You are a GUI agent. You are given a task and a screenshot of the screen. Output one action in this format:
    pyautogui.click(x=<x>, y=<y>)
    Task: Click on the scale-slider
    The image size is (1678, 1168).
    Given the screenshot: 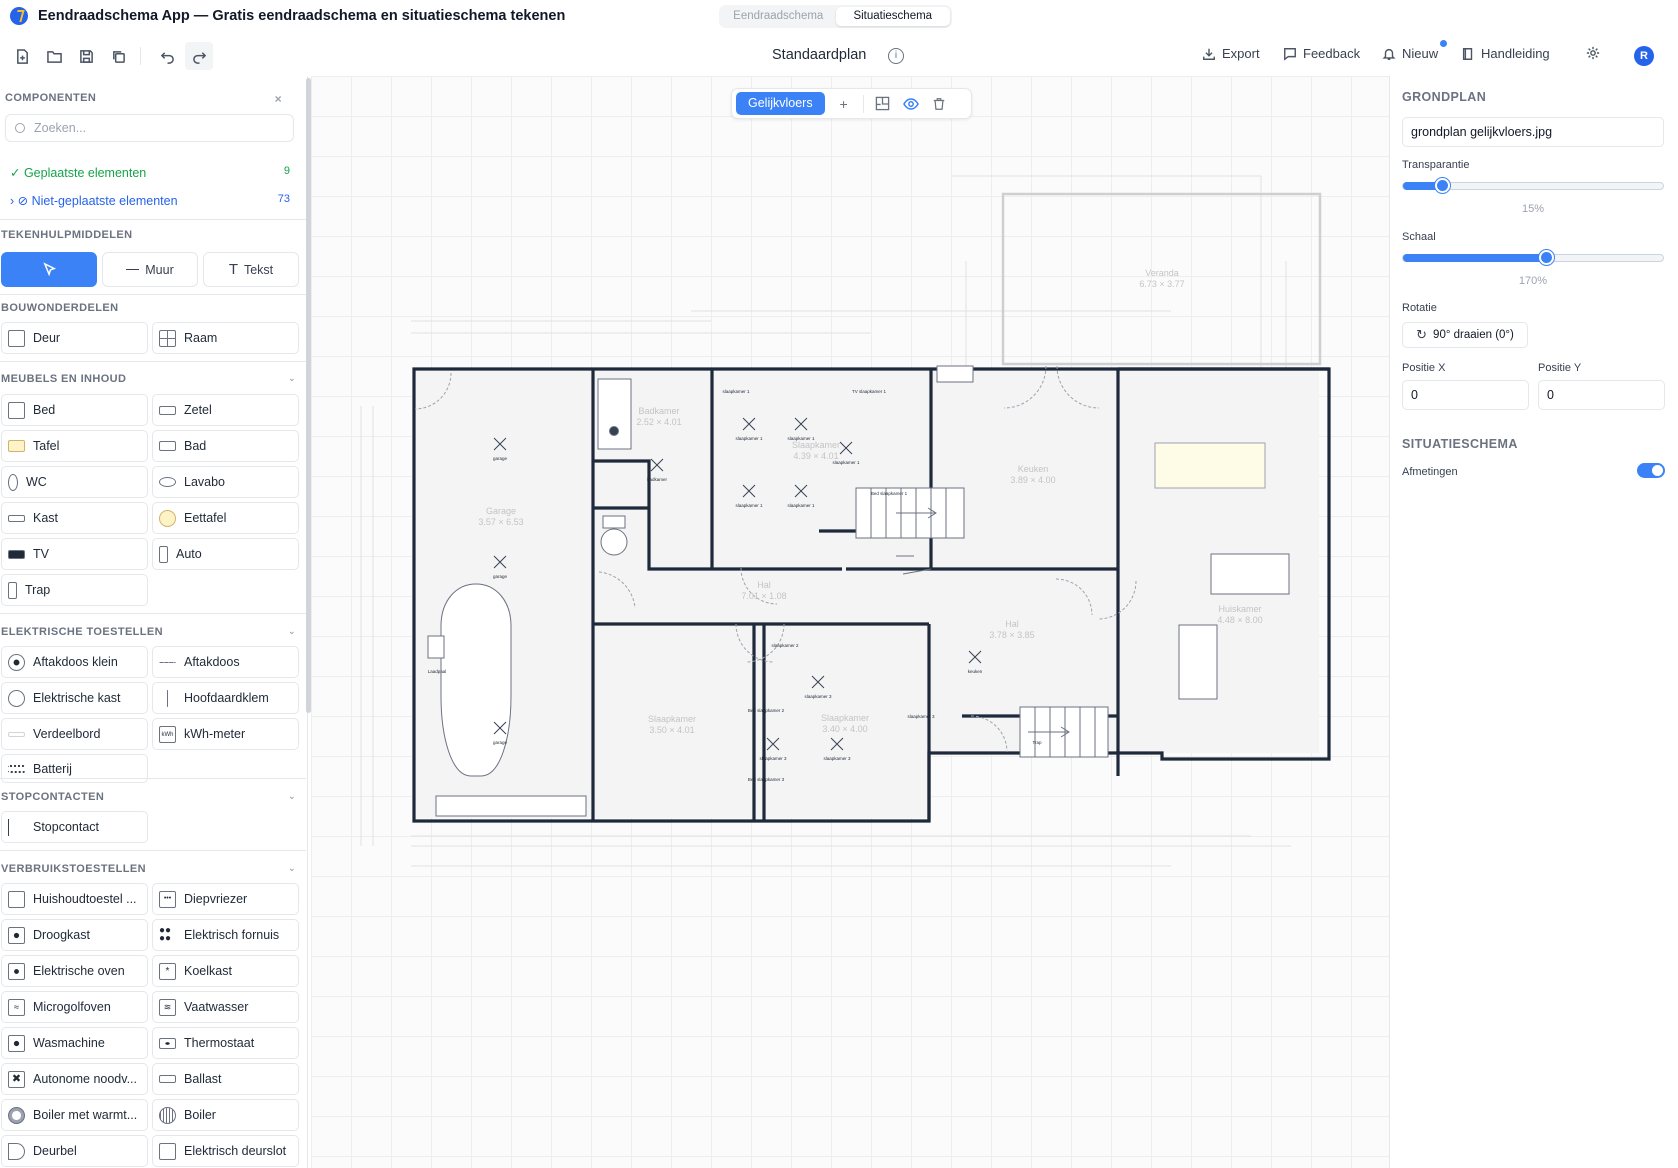 What is the action you would take?
    pyautogui.click(x=1533, y=257)
    